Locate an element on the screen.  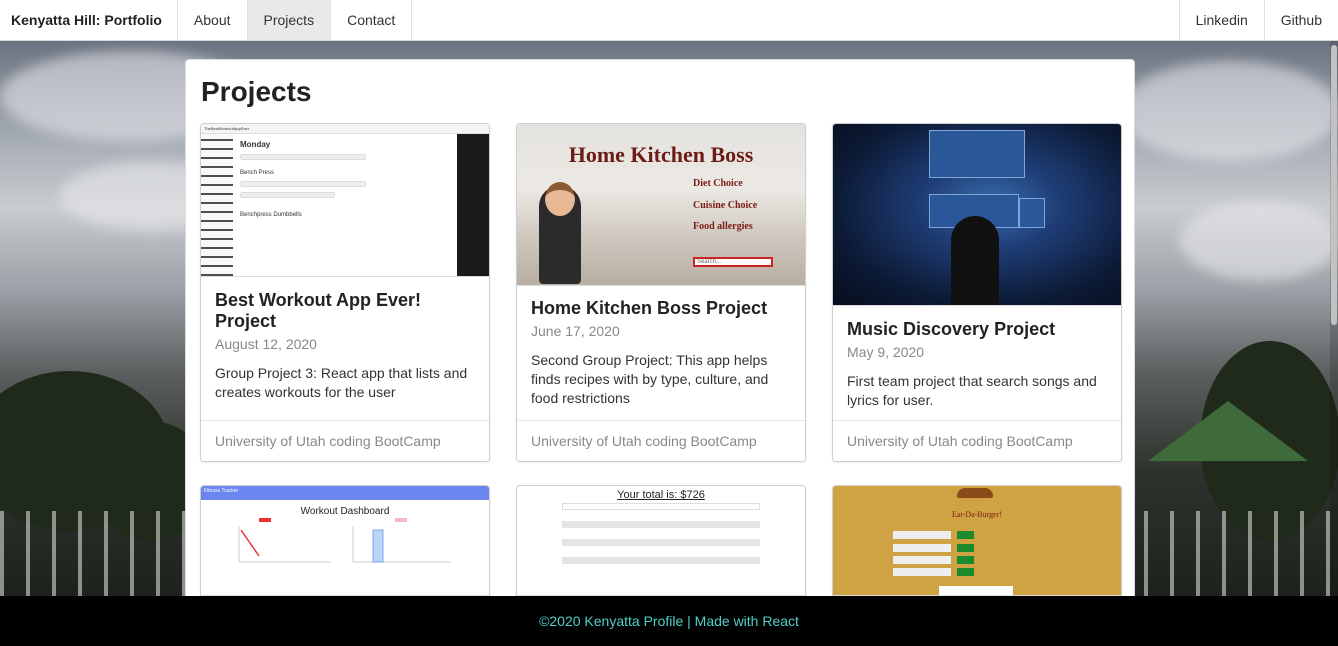
page-title: Projects is located at coordinates (256, 91).